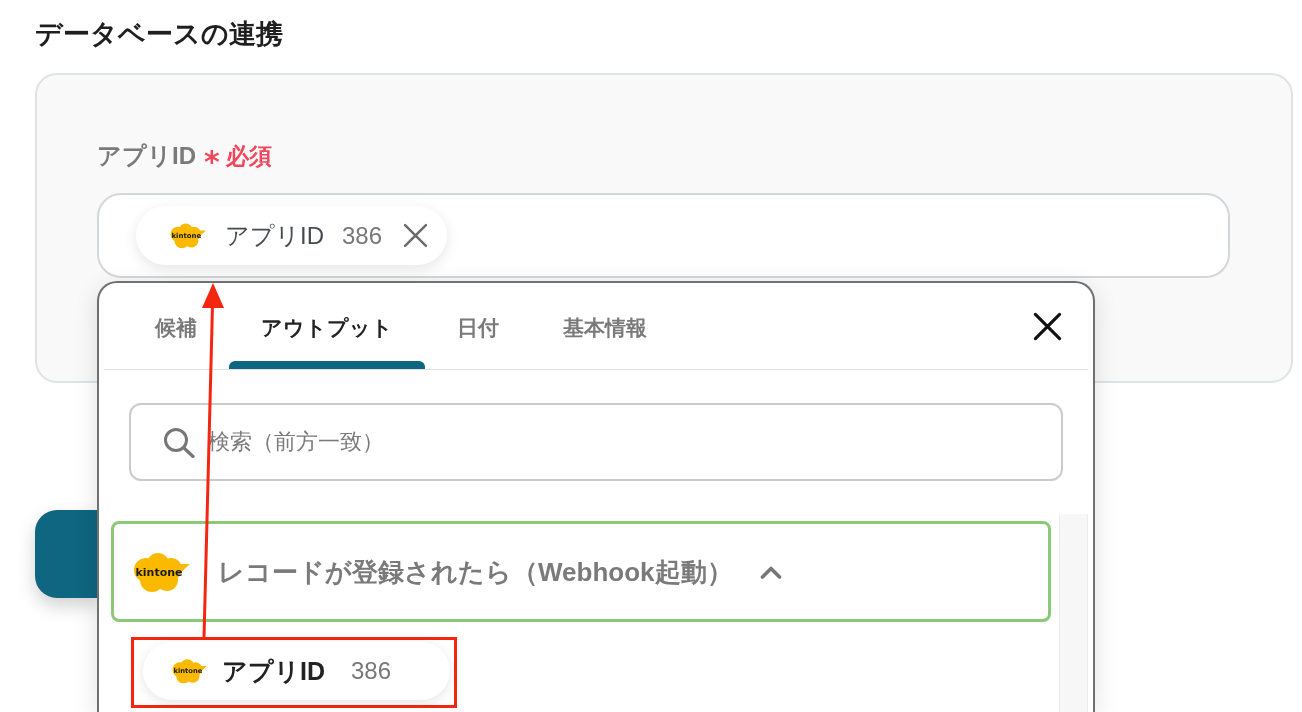 The image size is (1302, 712). I want to click on token-value: 386, so click(362, 235).